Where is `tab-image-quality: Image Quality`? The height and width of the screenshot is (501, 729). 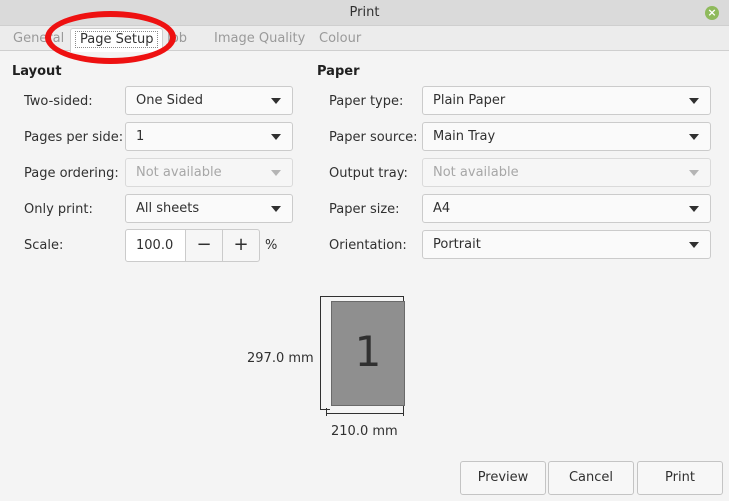
tab-image-quality: Image Quality is located at coordinates (259, 38).